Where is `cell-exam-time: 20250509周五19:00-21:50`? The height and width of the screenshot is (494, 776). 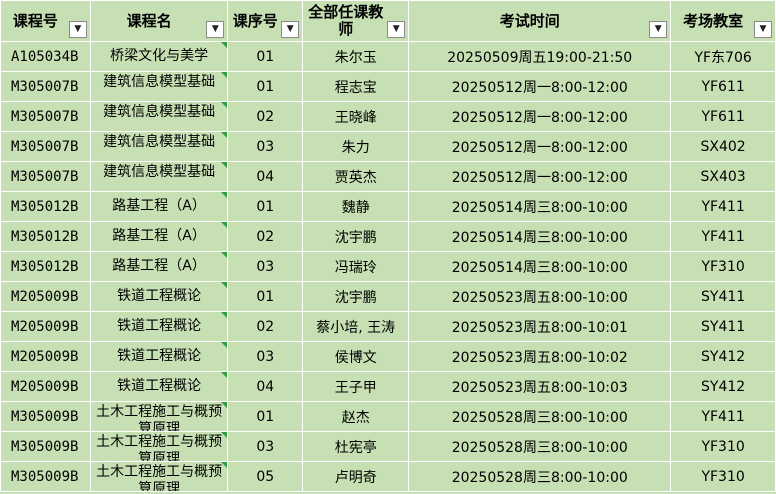
cell-exam-time: 20250509周五19:00-21:50 is located at coordinates (540, 56).